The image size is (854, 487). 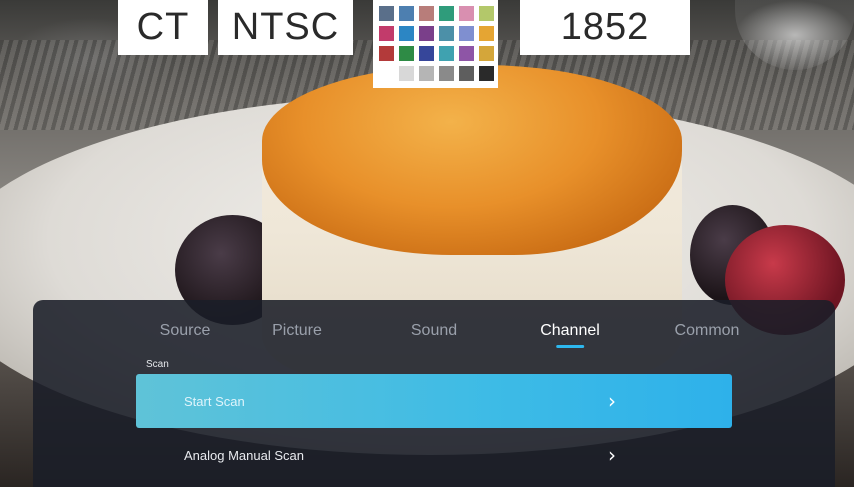 I want to click on tab-sound: Sound, so click(x=434, y=331).